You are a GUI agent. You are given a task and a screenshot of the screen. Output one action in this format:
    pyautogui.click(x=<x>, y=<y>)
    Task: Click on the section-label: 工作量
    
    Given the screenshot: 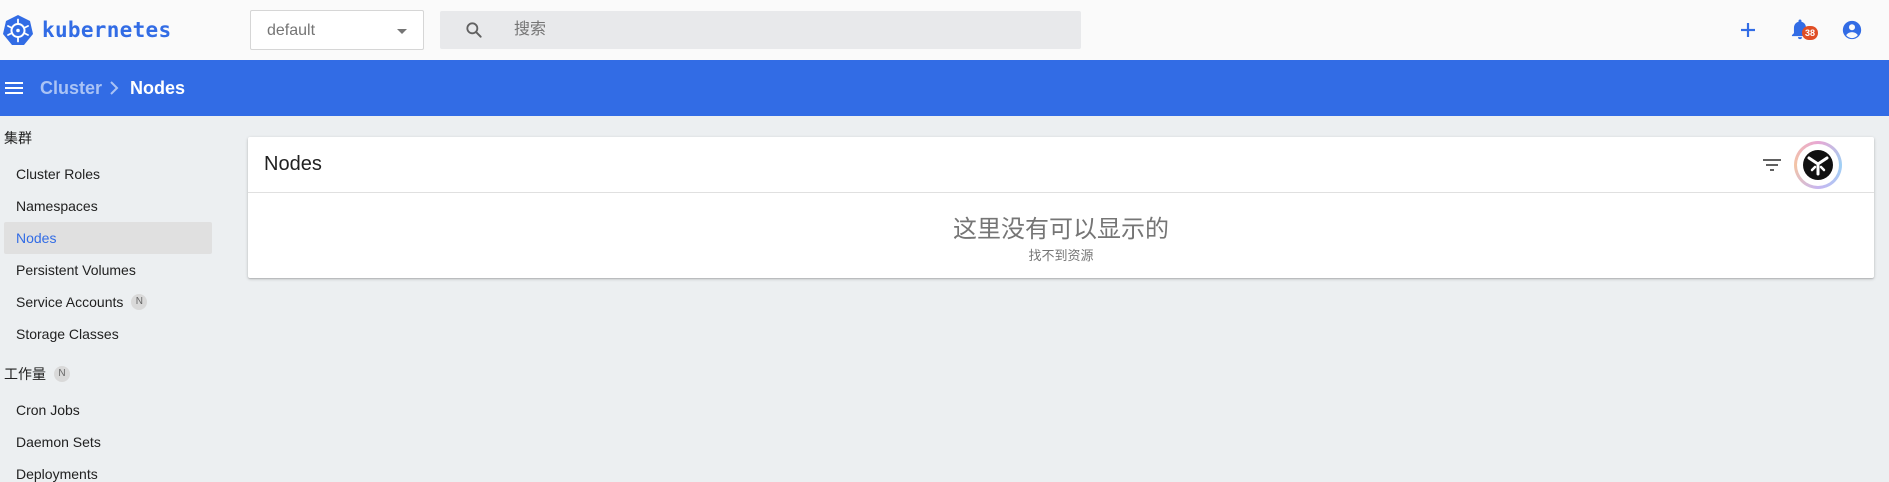 What is the action you would take?
    pyautogui.click(x=25, y=374)
    